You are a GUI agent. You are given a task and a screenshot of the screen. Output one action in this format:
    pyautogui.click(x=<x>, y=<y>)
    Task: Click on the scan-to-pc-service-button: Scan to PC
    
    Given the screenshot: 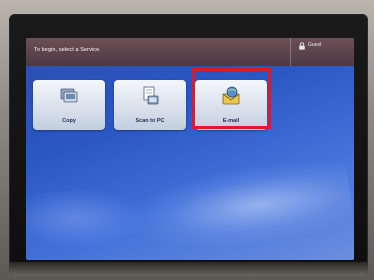 What is the action you would take?
    pyautogui.click(x=150, y=105)
    